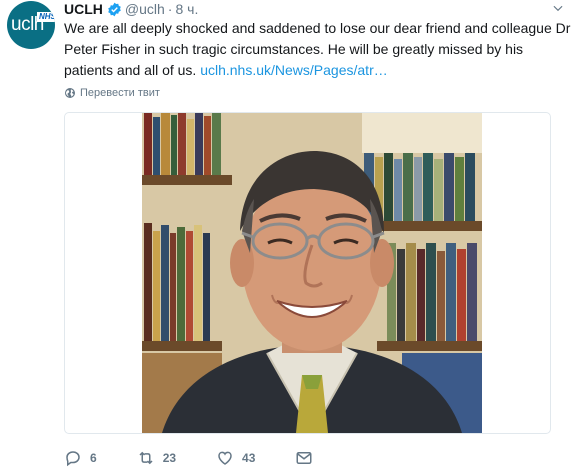 This screenshot has width=573, height=474. I want to click on avatar-badge: NHS, so click(46, 17).